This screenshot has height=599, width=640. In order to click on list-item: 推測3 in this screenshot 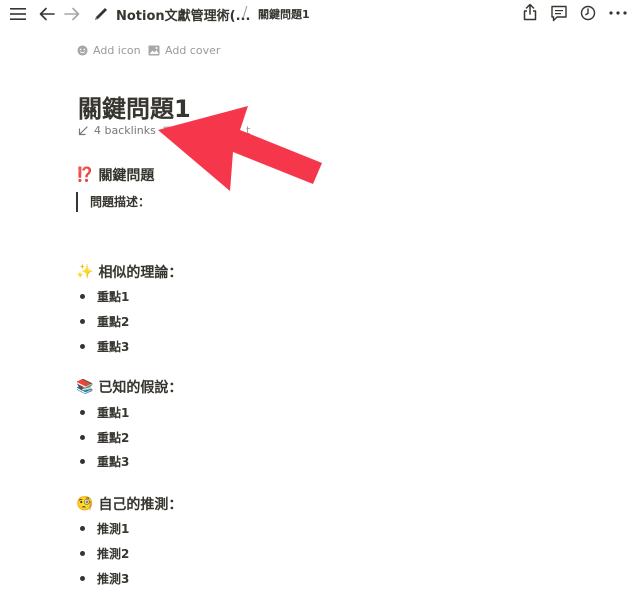, I will do `click(104, 578)`.